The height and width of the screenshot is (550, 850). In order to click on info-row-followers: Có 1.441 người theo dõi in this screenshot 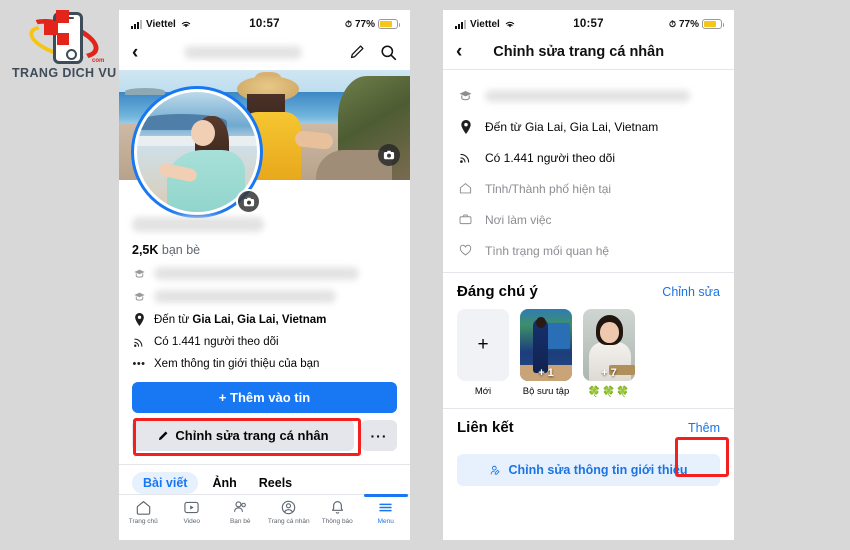, I will do `click(264, 342)`.